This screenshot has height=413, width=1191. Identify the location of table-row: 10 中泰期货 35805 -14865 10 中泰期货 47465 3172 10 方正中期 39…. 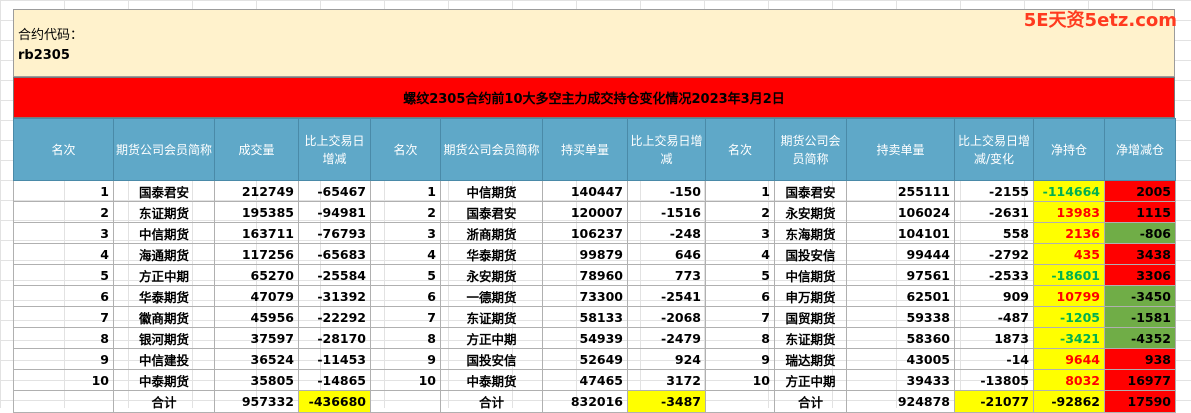
(594, 380).